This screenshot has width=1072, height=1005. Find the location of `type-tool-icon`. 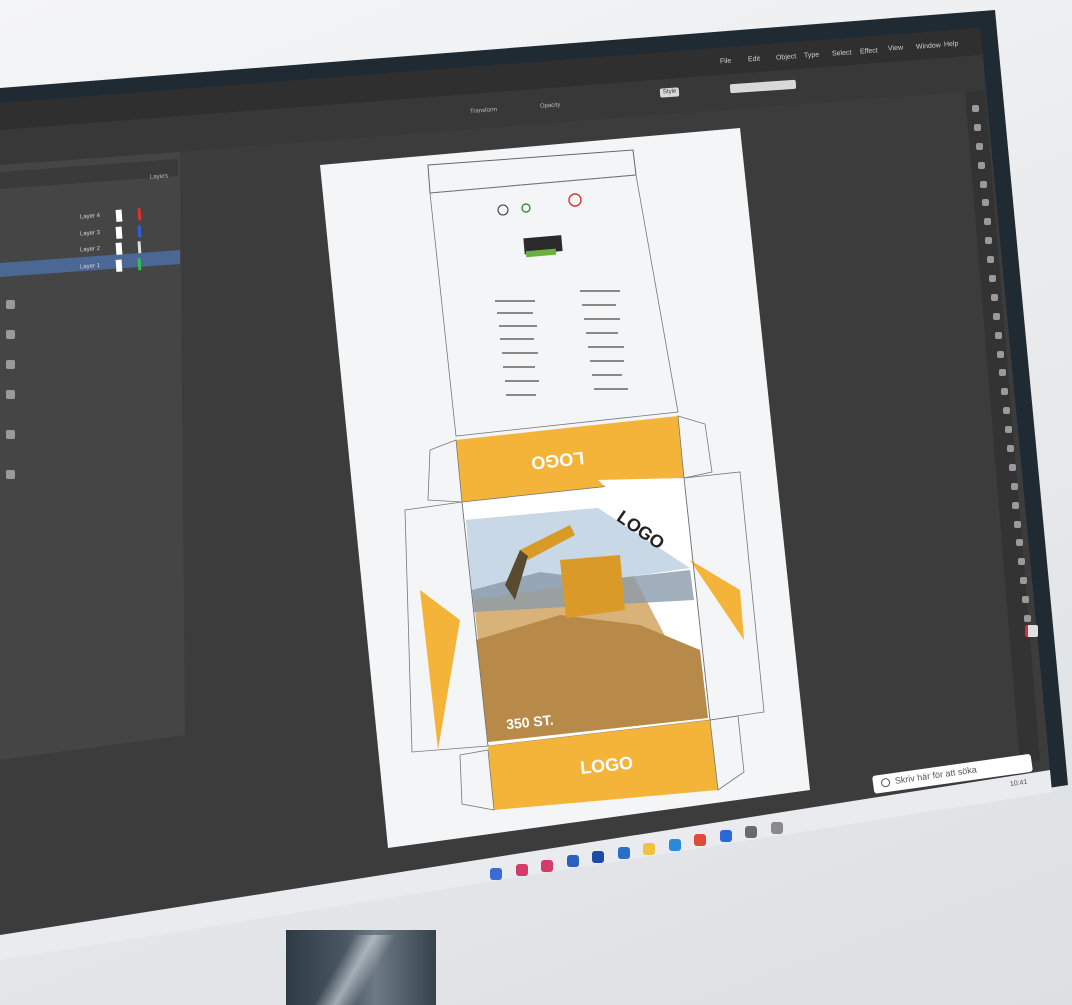

type-tool-icon is located at coordinates (10, 394).